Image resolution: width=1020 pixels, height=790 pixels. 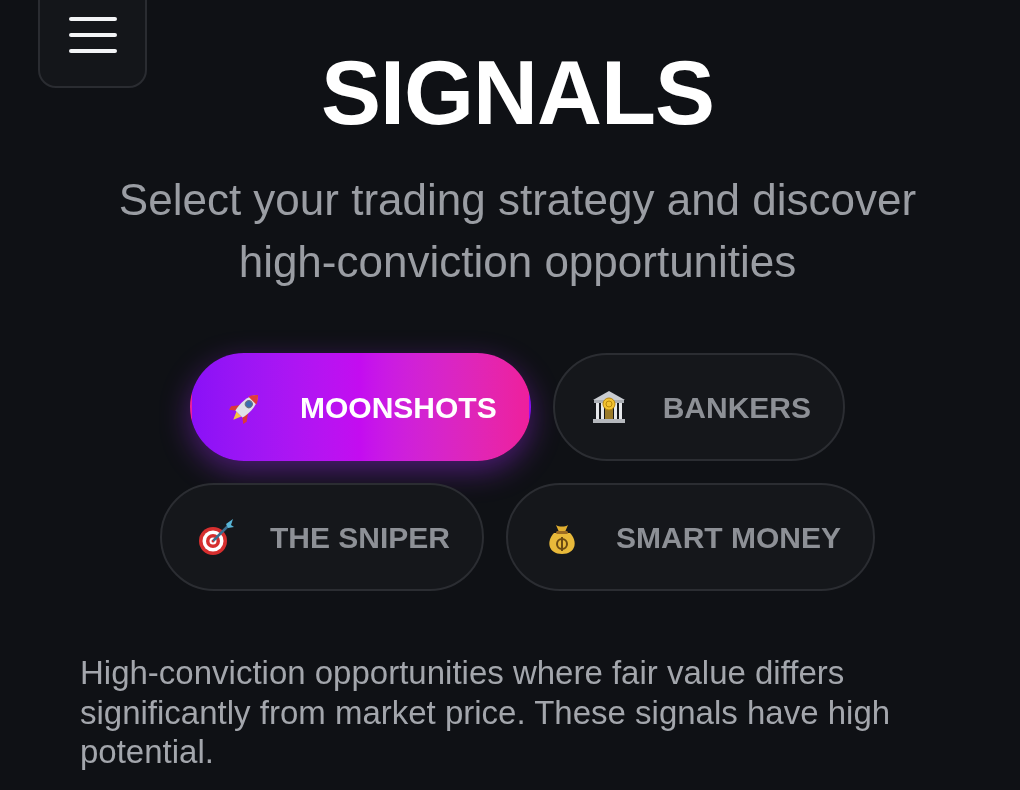 What do you see at coordinates (517, 231) in the screenshot?
I see `page-subtitle: Select your trading strategy and discover high-conviction opportunities` at bounding box center [517, 231].